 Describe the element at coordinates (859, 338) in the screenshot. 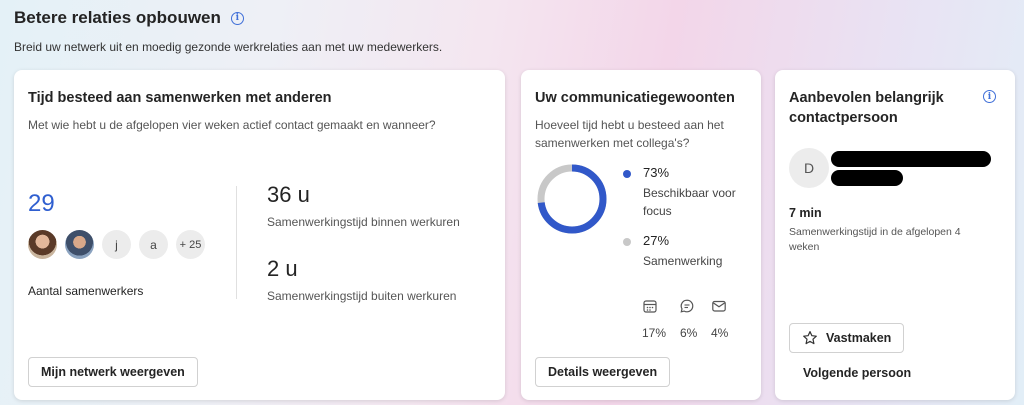

I see `pin-button-label: Vastmaken` at that location.